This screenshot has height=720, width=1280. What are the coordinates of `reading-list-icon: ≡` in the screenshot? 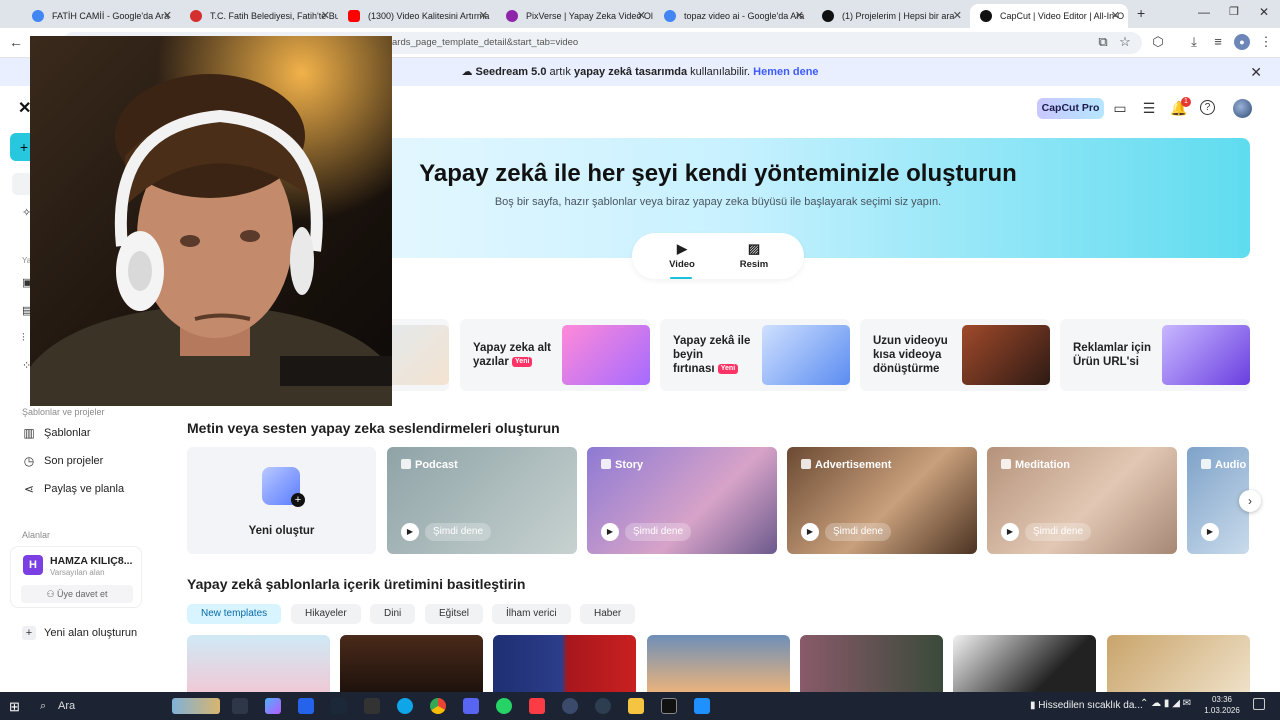 It's located at (1218, 42).